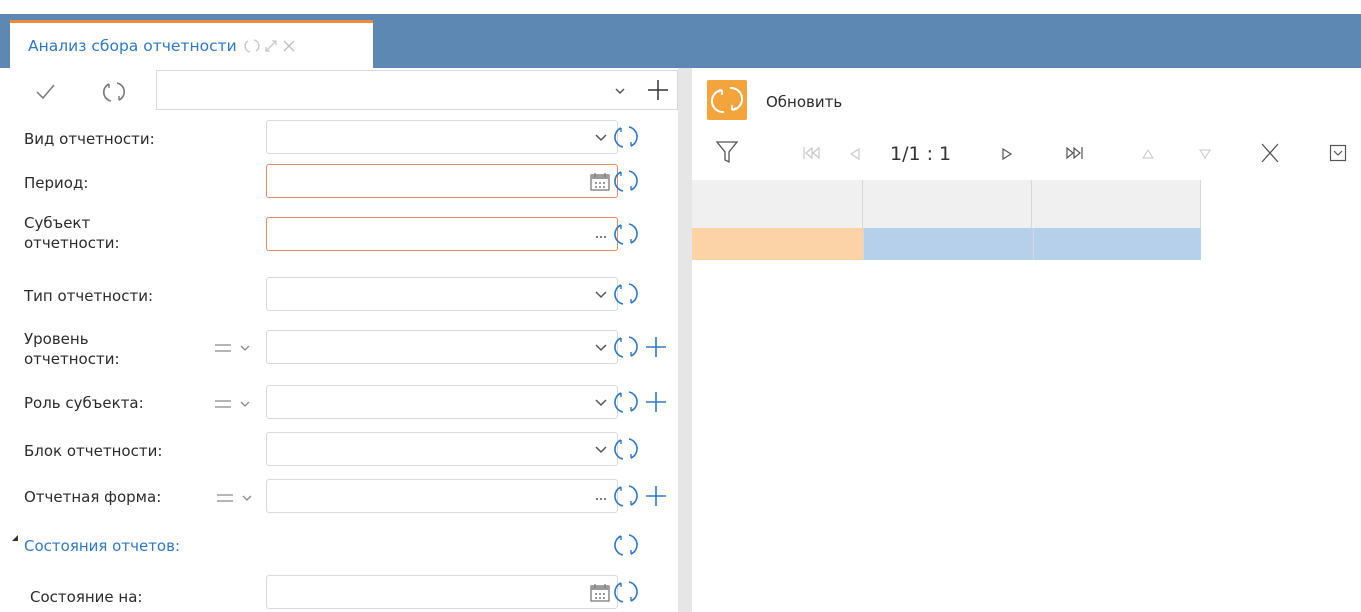 Image resolution: width=1361 pixels, height=612 pixels. What do you see at coordinates (1205, 154) in the screenshot?
I see `sort-down-icon` at bounding box center [1205, 154].